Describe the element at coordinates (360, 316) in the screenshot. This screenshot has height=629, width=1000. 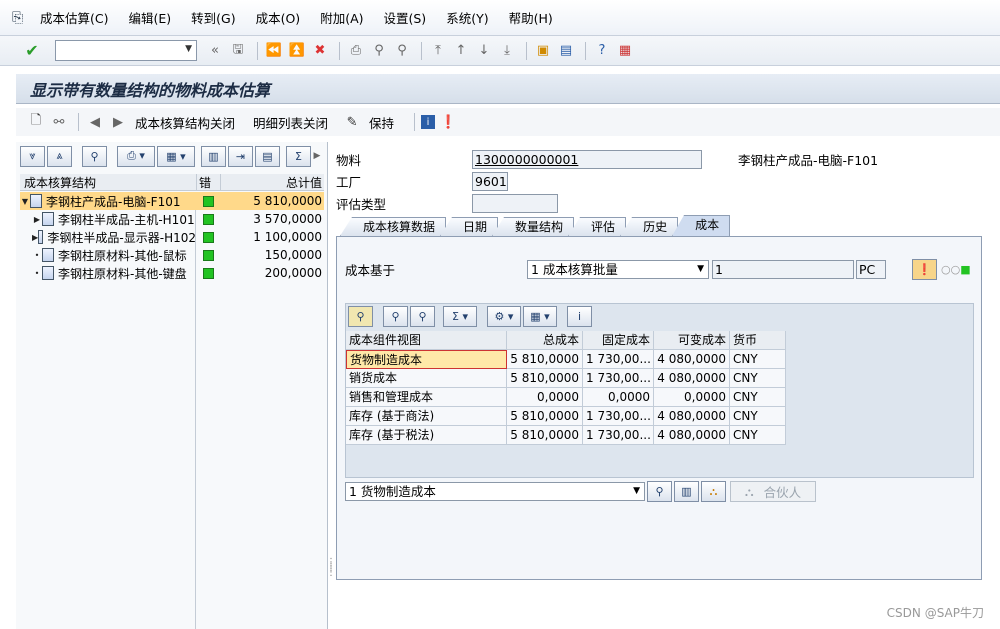
I see `details-icon: ⚲` at that location.